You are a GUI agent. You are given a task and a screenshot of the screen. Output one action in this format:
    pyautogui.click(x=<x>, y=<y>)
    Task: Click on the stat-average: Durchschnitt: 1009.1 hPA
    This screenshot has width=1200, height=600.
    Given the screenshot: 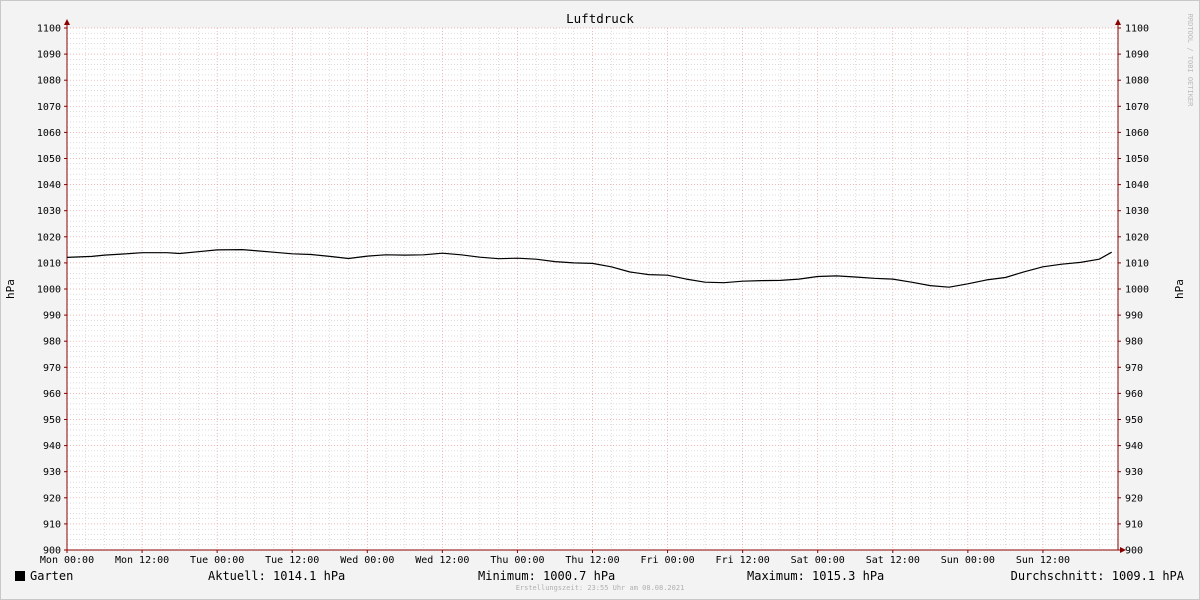 What is the action you would take?
    pyautogui.click(x=1097, y=576)
    